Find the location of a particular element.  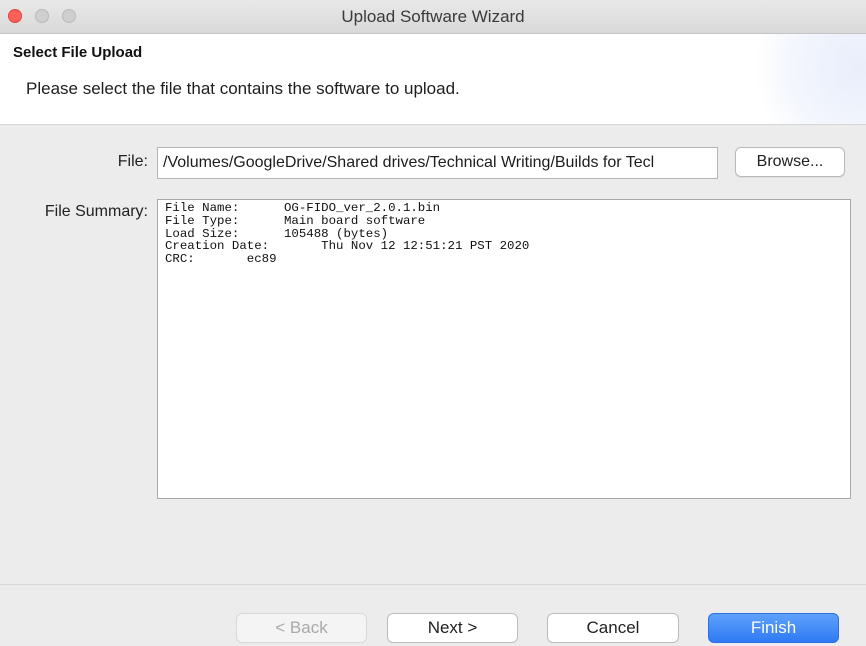

header-decoration-graphic is located at coordinates (806, 79).